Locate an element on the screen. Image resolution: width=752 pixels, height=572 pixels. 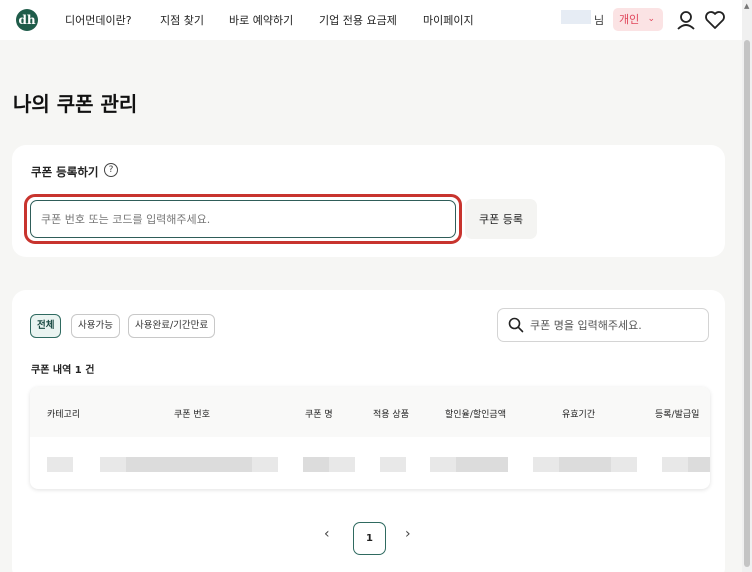
nav-about: 디어먼데이란? is located at coordinates (98, 20).